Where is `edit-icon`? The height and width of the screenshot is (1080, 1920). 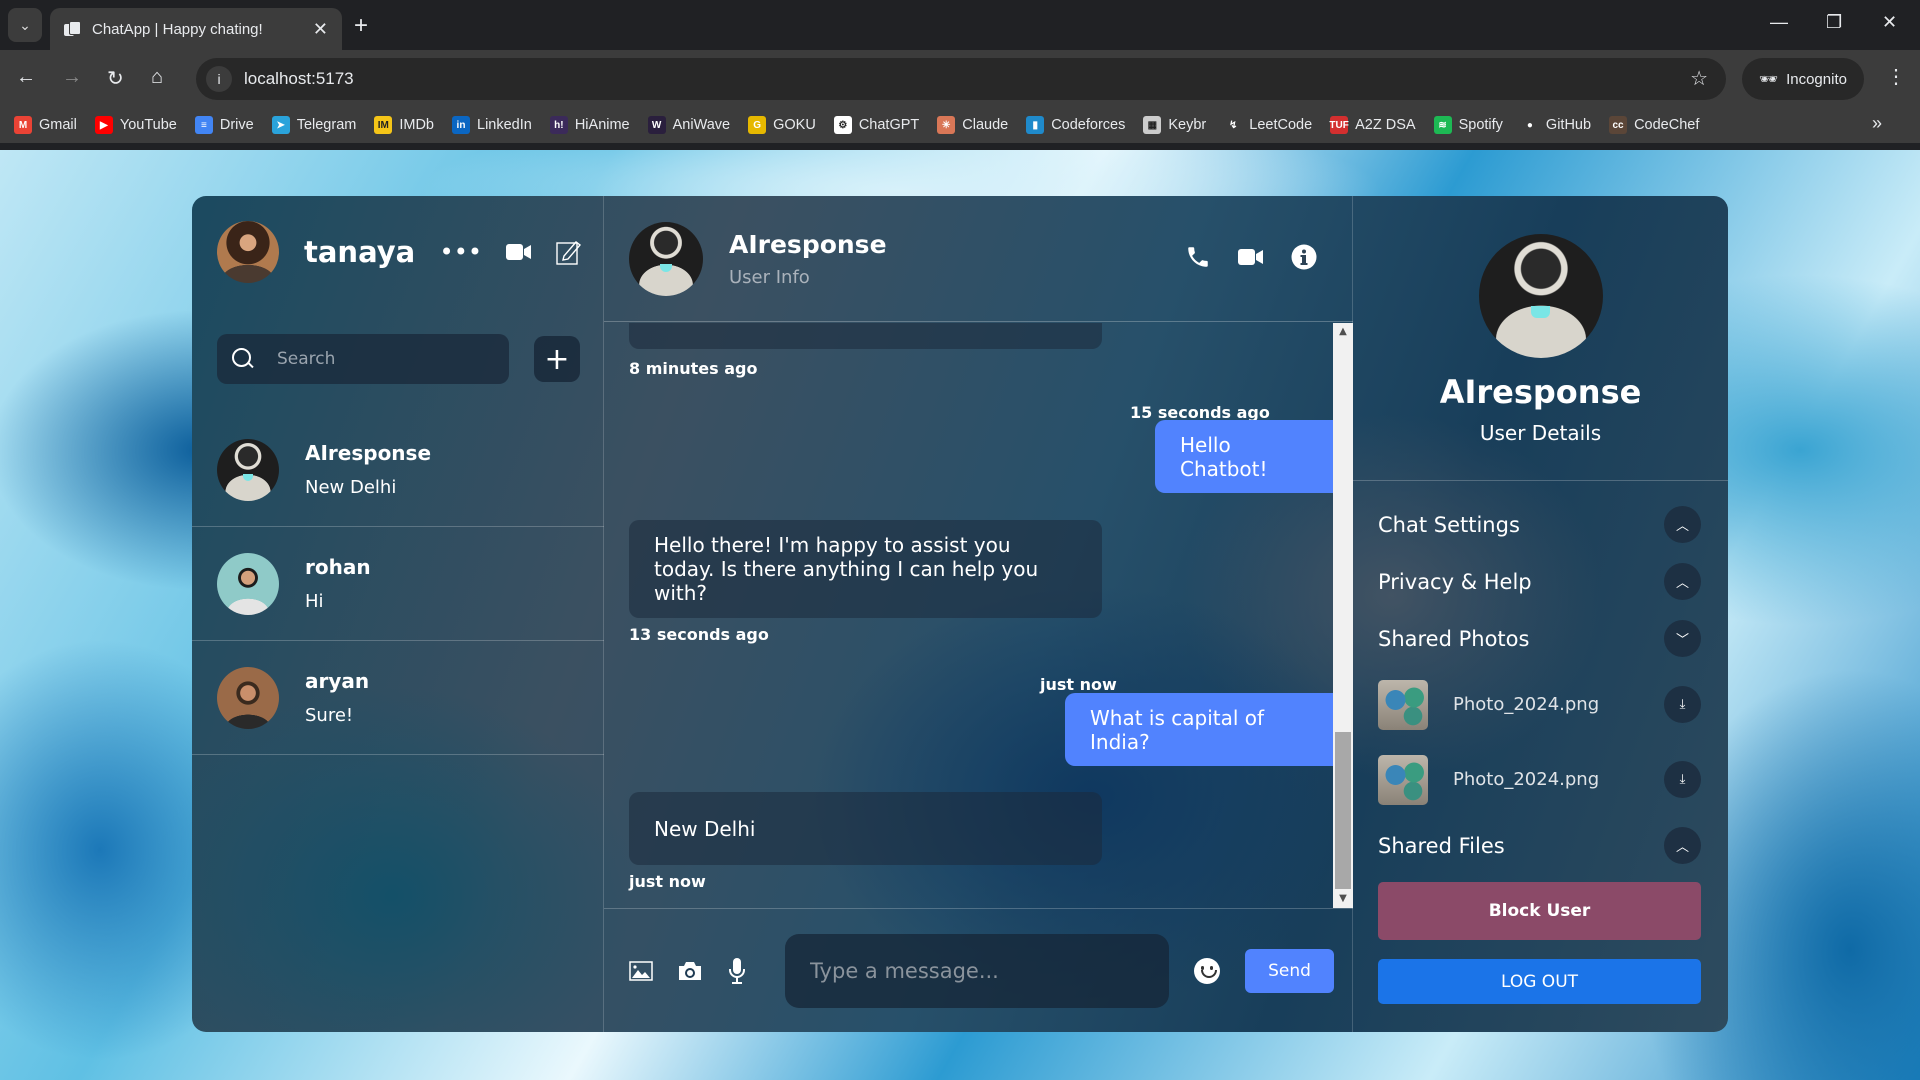
edit-icon is located at coordinates (569, 252).